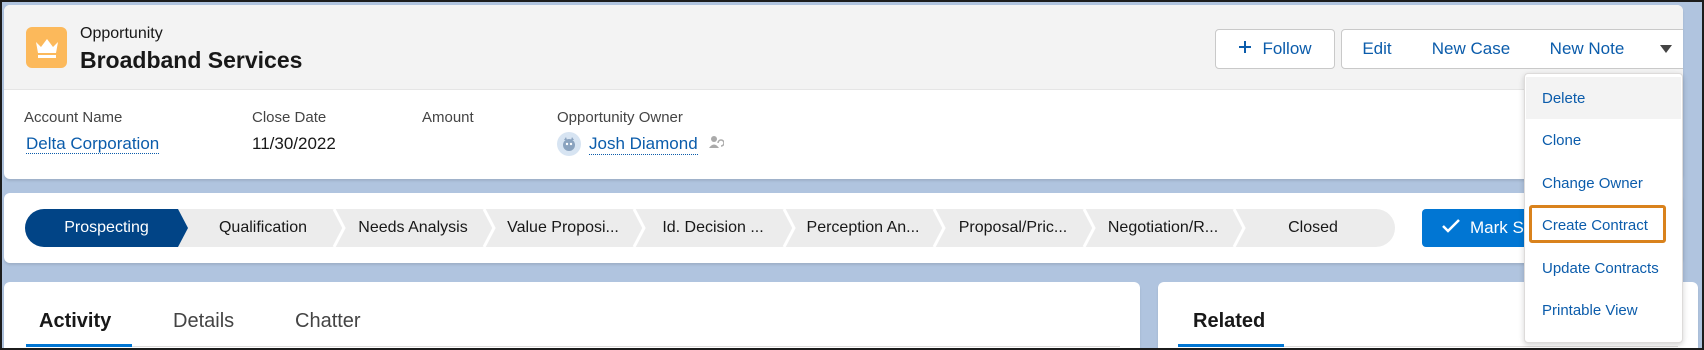 This screenshot has height=350, width=1704. I want to click on new-note-button: New Note, so click(1587, 49).